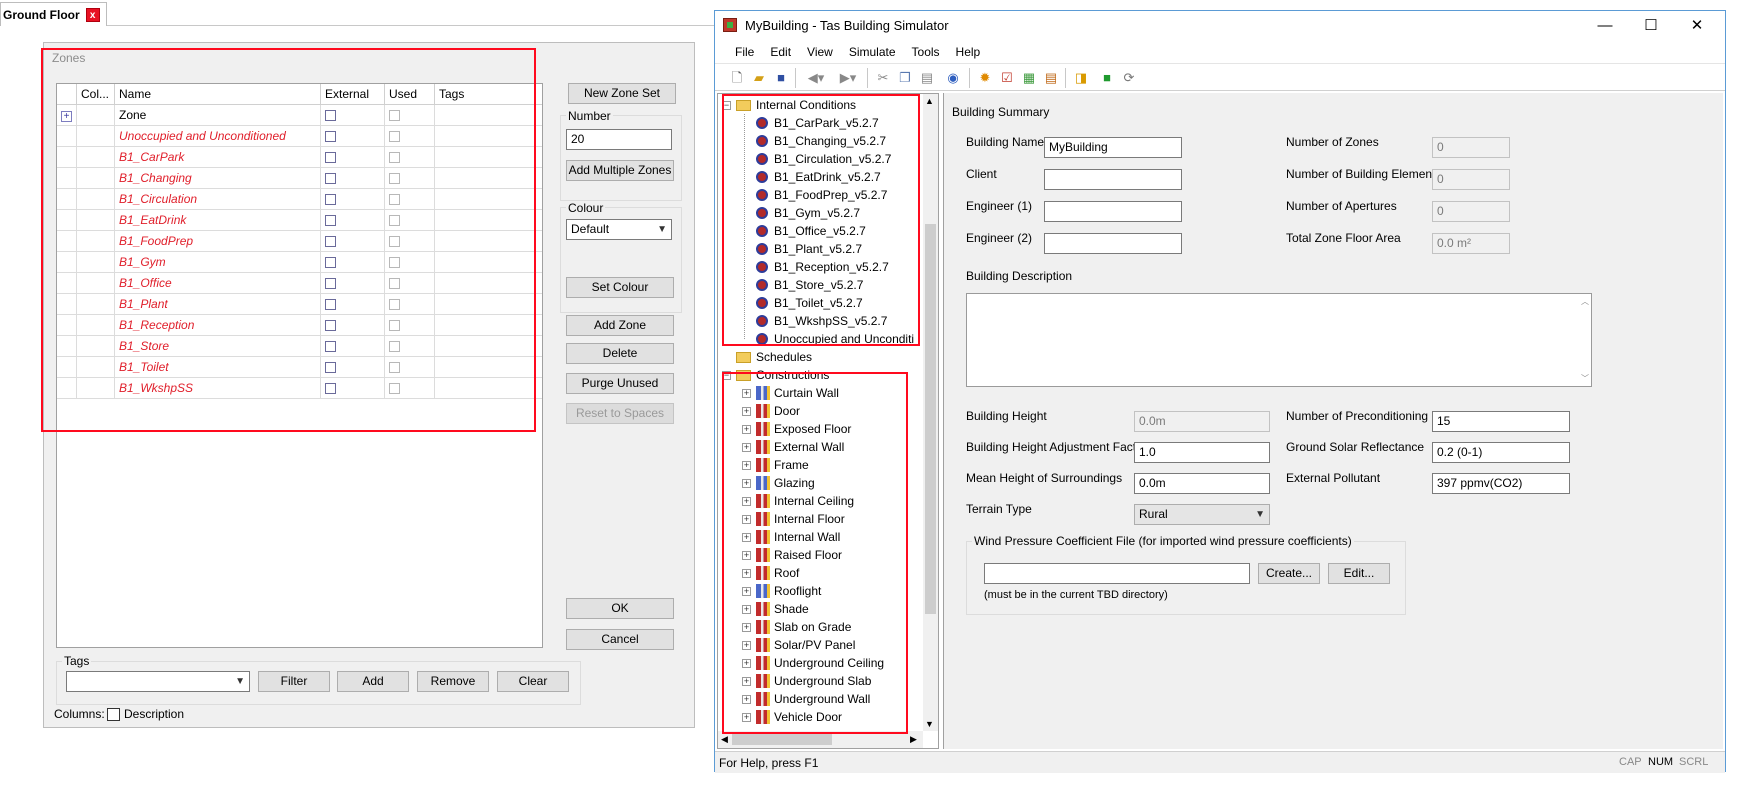  What do you see at coordinates (1630, 762) in the screenshot?
I see `status-cap: CAP` at bounding box center [1630, 762].